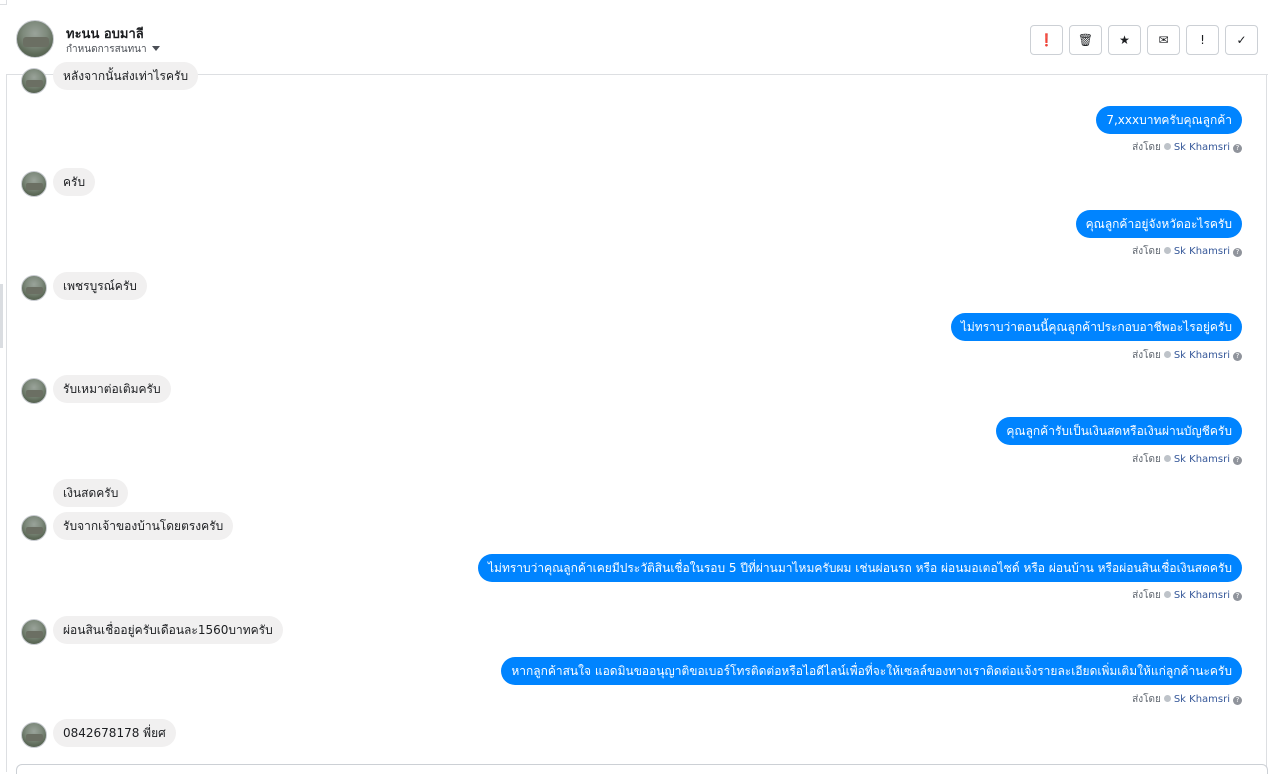 This screenshot has height=774, width=1268. I want to click on panel-resize-handle, so click(1, 316).